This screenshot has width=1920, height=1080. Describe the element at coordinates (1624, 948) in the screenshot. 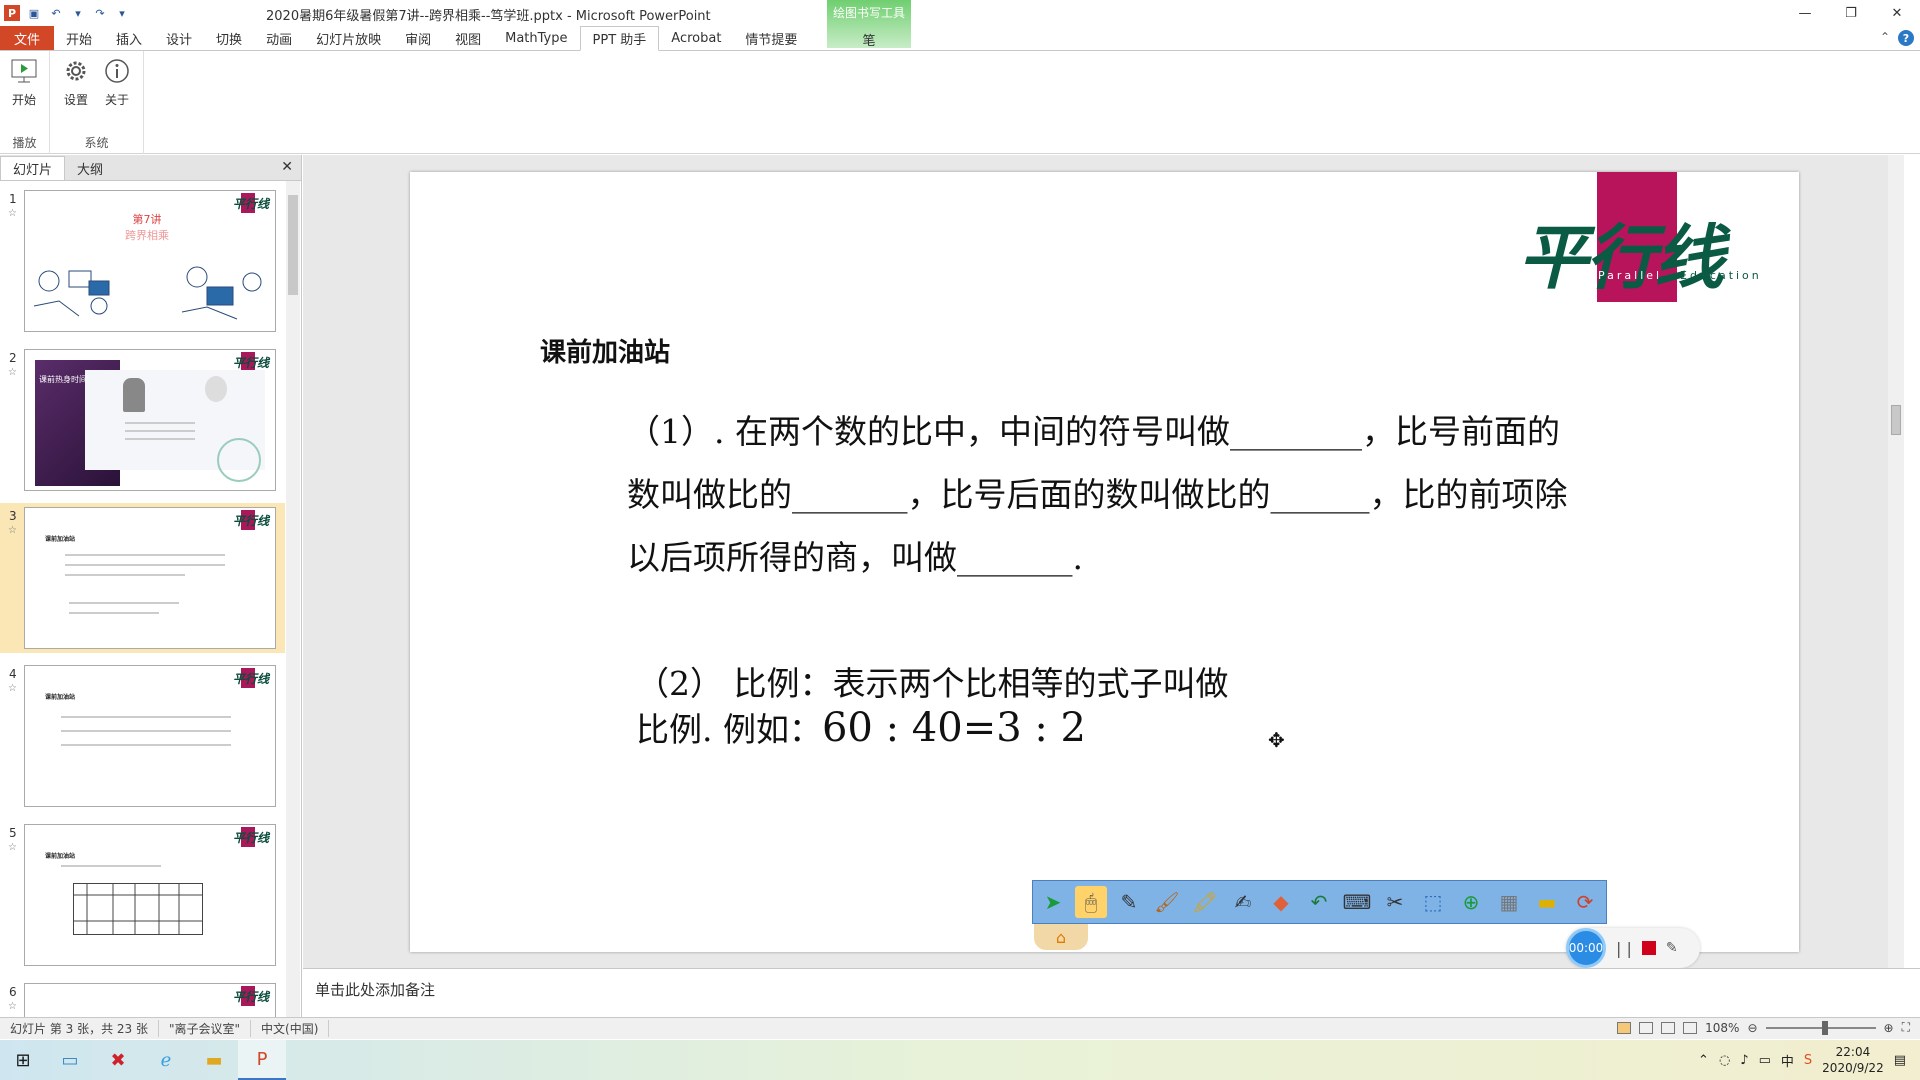

I see `pause-icon: | |` at that location.